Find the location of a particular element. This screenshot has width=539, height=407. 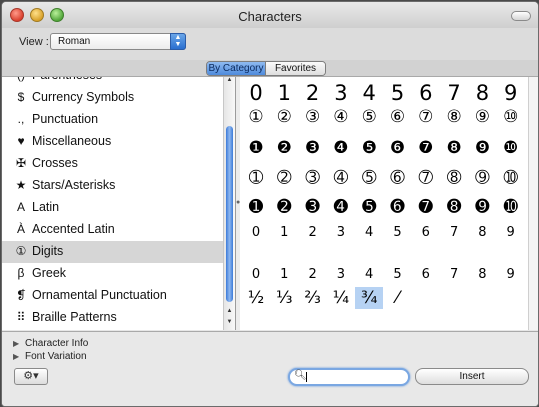

glyph-cell: ➓ is located at coordinates (511, 207).